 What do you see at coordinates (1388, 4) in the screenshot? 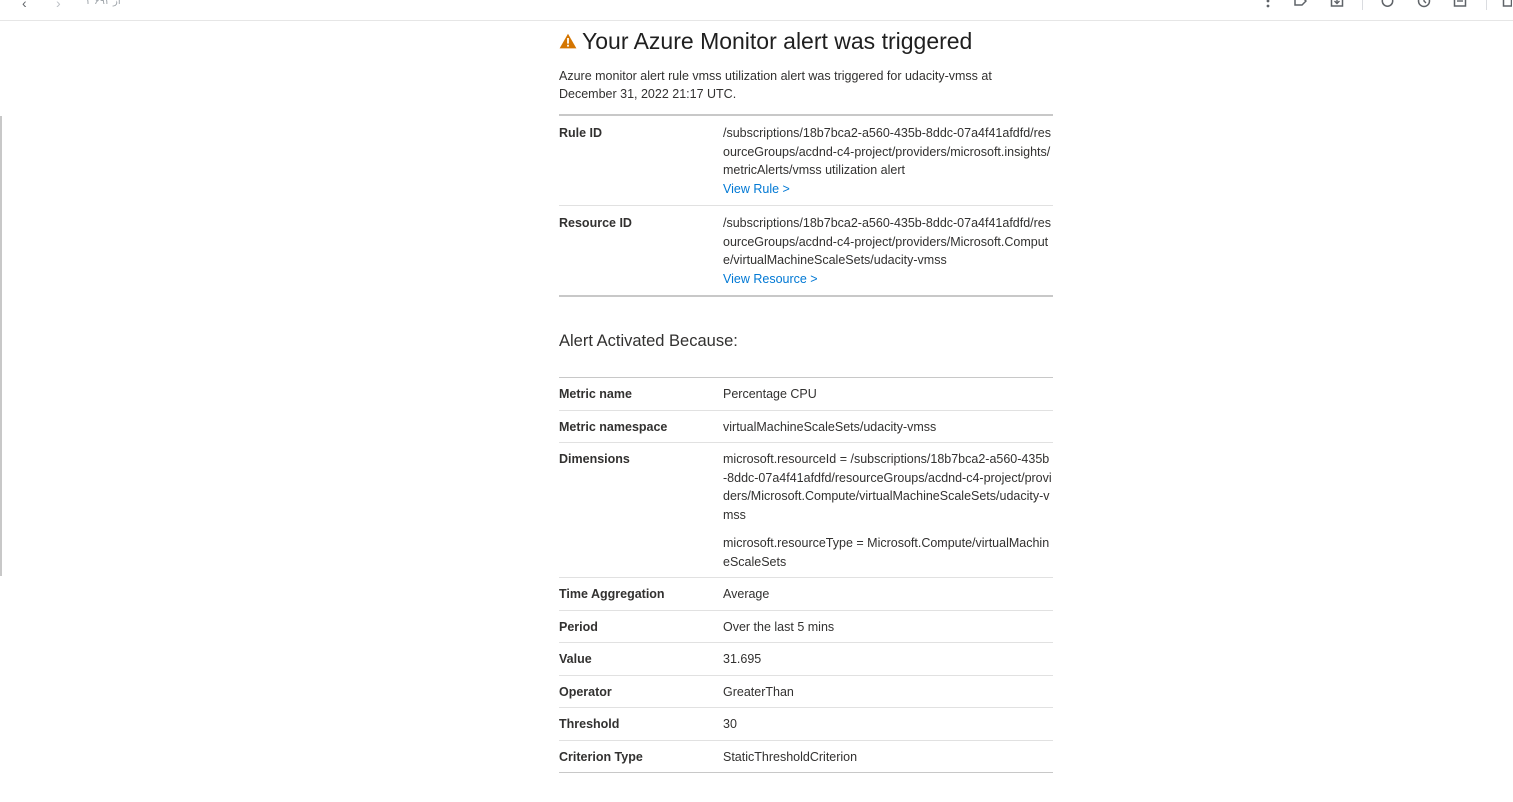
I see `add-task-icon` at bounding box center [1388, 4].